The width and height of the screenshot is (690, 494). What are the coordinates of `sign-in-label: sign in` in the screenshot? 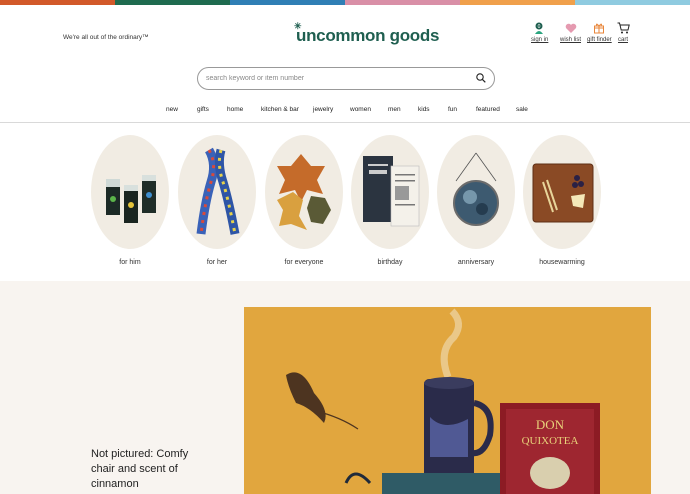 It's located at (540, 40).